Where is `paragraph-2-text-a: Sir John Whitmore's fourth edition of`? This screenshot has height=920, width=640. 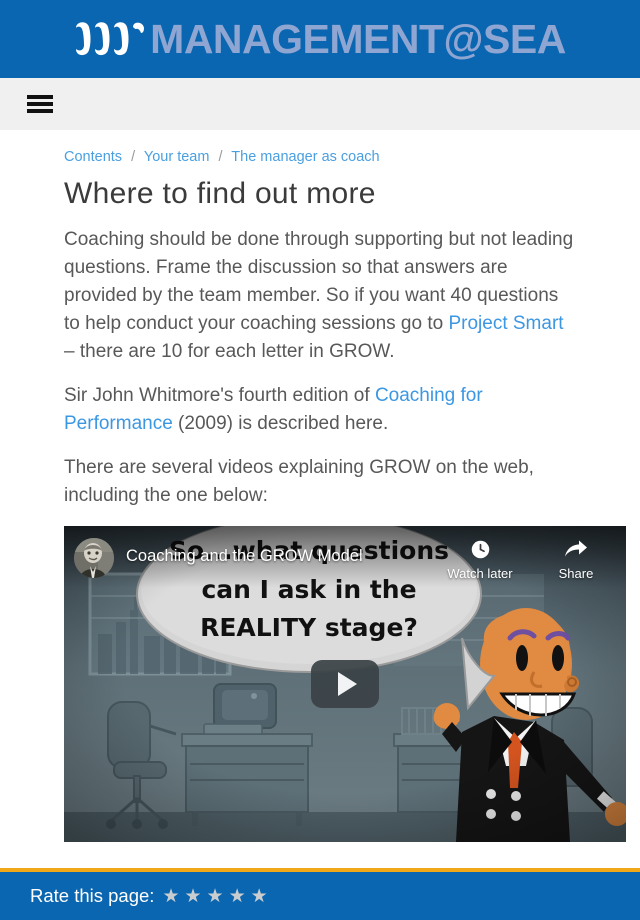 paragraph-2-text-a: Sir John Whitmore's fourth edition of is located at coordinates (219, 396).